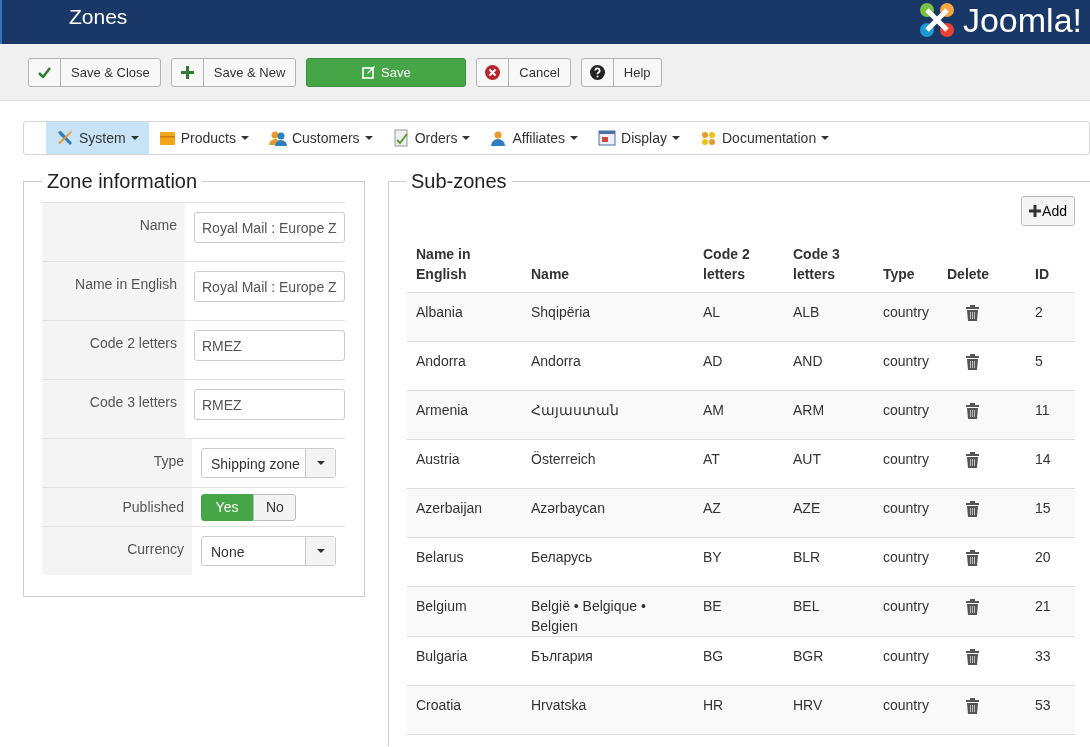 The image size is (1090, 747). I want to click on dropdown: None, so click(268, 551).